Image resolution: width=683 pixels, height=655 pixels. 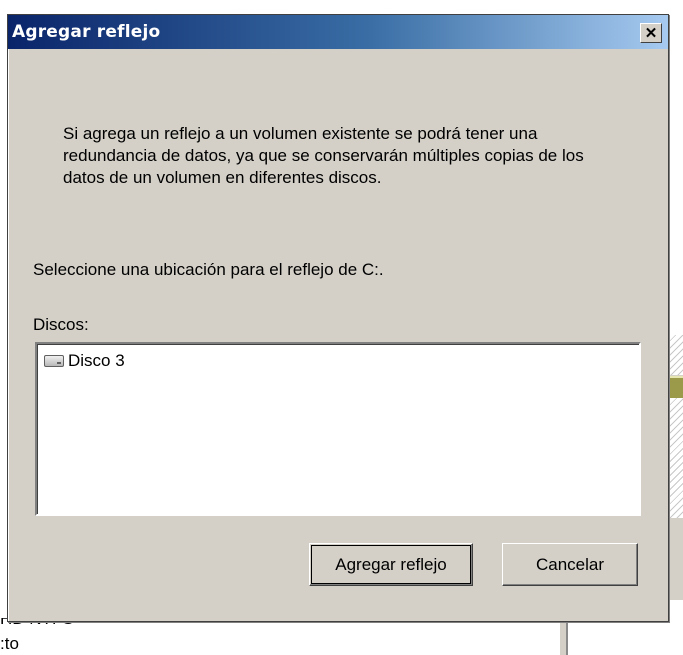 I want to click on background-volume-hatch, so click(x=675, y=355).